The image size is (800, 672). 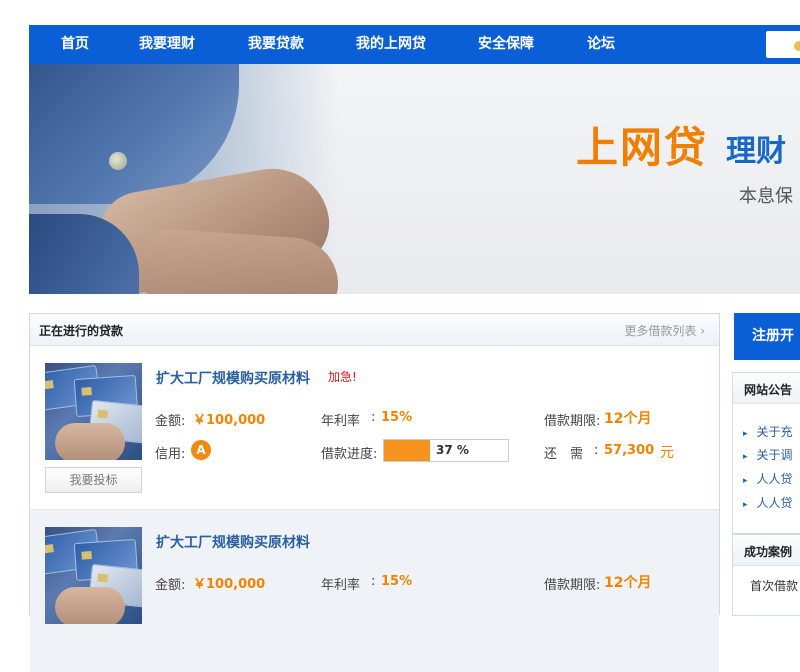 I want to click on notice-text: 关于调, so click(x=775, y=455).